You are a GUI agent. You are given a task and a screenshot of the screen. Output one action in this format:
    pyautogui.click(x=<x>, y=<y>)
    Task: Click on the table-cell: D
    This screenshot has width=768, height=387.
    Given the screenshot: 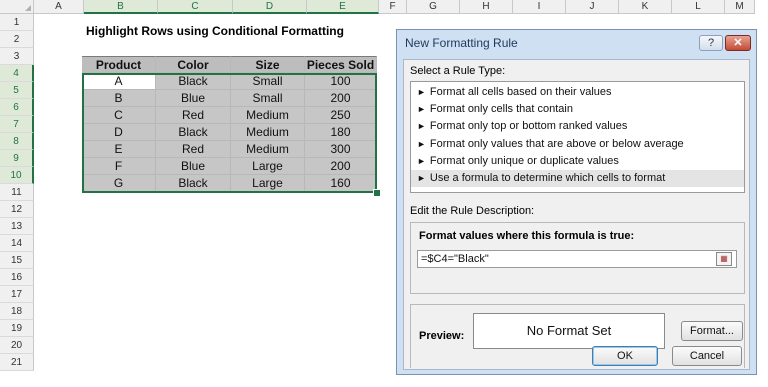 What is the action you would take?
    pyautogui.click(x=119, y=132)
    